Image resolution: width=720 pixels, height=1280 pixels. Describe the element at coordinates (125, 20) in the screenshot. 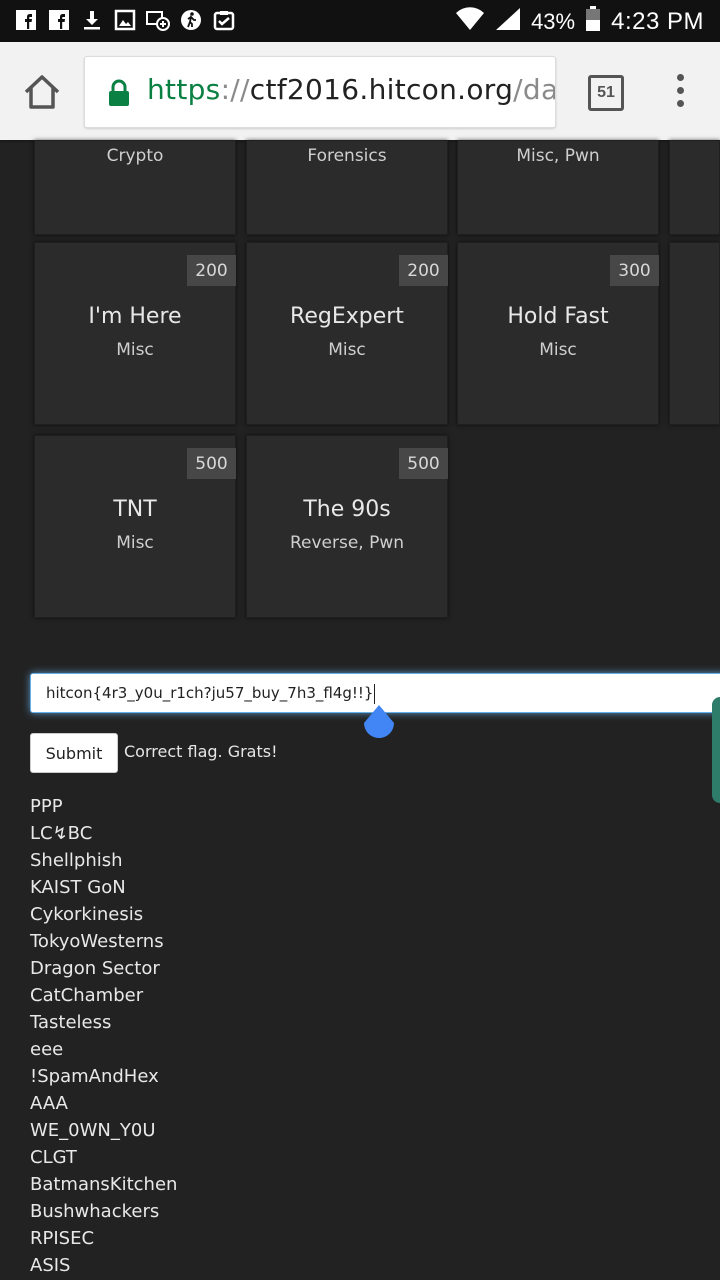

I see `image-icon` at that location.